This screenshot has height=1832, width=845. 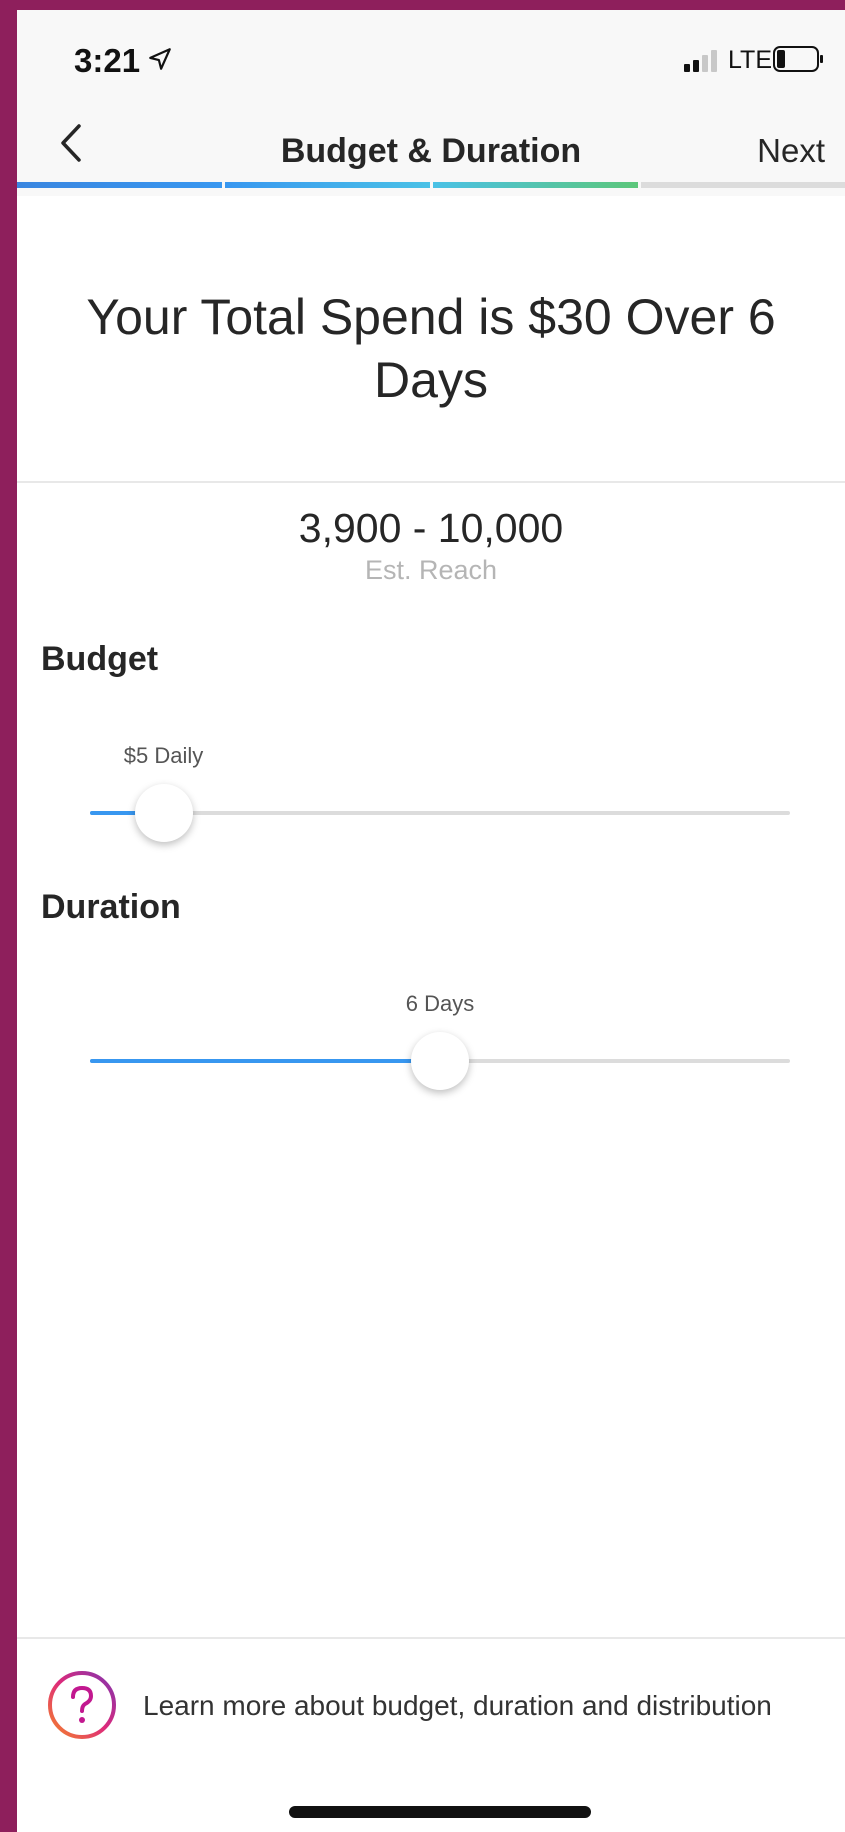 I want to click on estimated-reach-value: 3,900 - 10,000, so click(x=431, y=528).